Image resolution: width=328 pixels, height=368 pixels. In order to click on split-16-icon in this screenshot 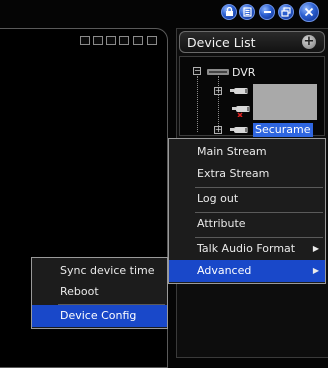, I will do `click(124, 40)`.